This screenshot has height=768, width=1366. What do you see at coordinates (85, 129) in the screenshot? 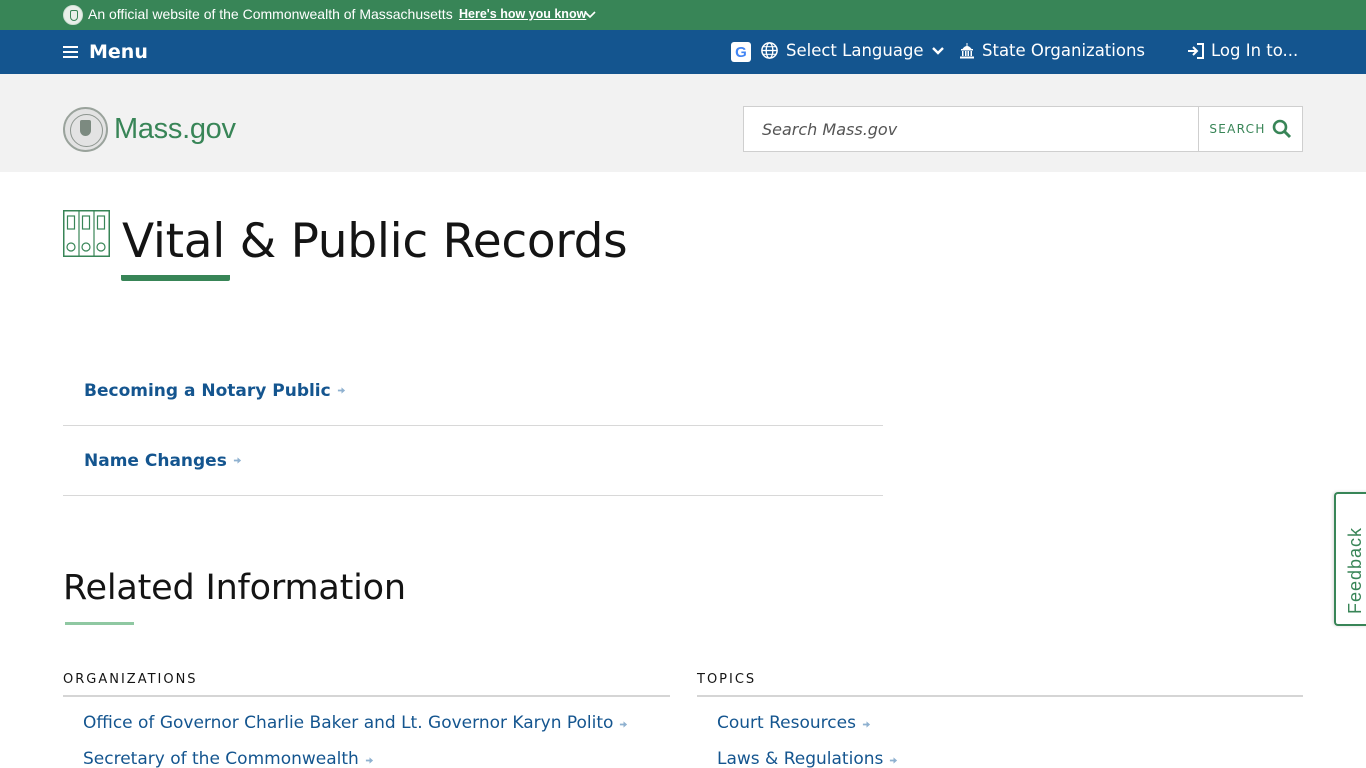
I see `mass-seal-icon` at bounding box center [85, 129].